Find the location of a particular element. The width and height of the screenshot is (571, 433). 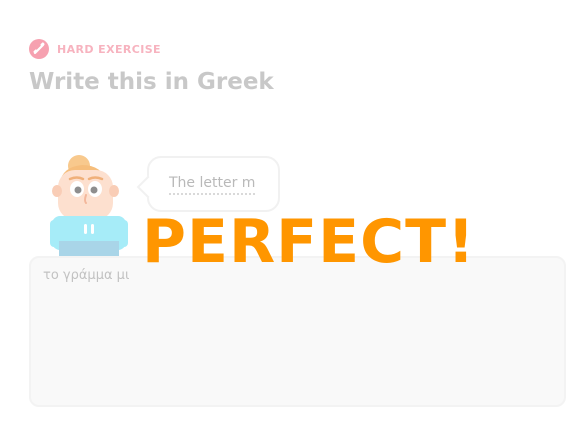

hard-exercise-icon is located at coordinates (39, 49).